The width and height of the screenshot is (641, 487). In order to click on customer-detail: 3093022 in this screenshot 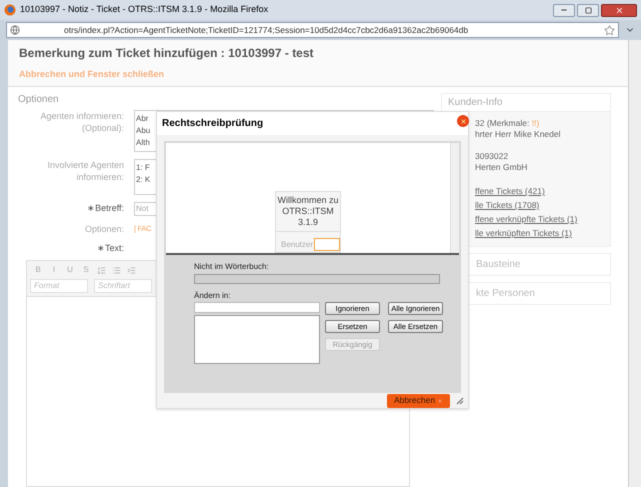, I will do `click(492, 156)`.